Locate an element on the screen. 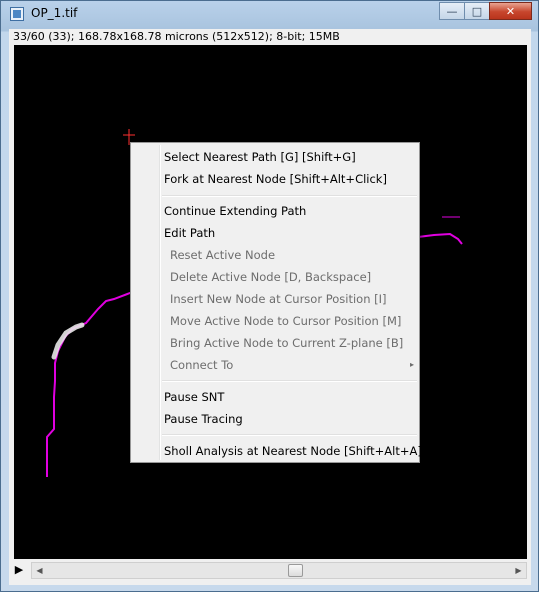 The height and width of the screenshot is (592, 539). menu-item-move-active-node: Move Active Node to Cursor Position [M] is located at coordinates (286, 321).